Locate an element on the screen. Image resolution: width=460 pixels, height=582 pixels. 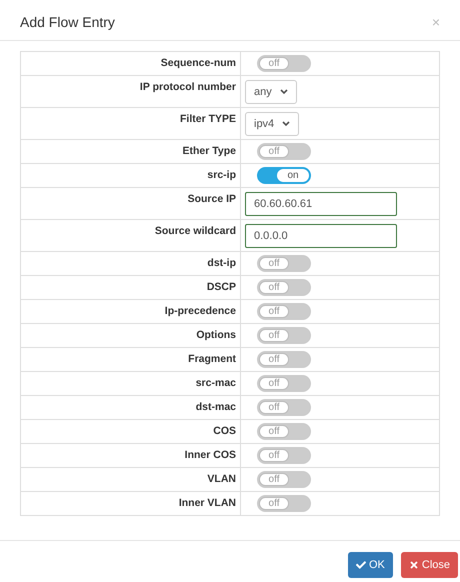
field-label: Fragment is located at coordinates (212, 359).